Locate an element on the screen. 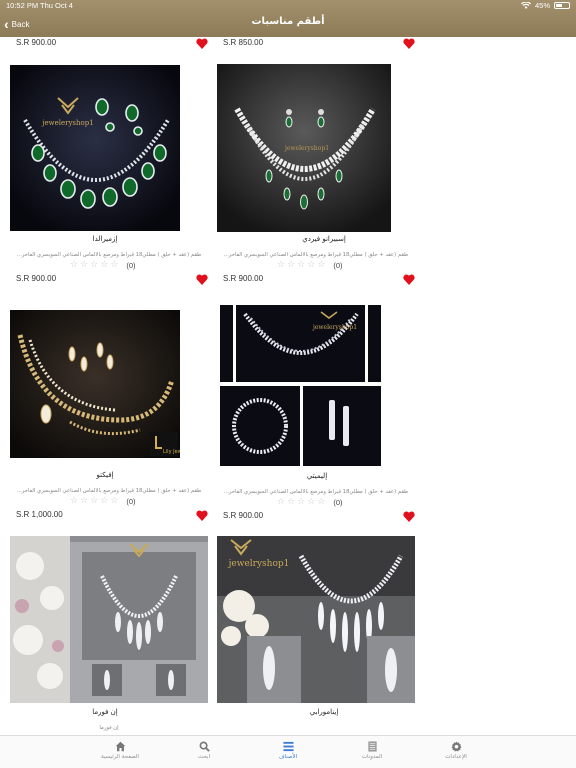 This screenshot has width=576, height=768. product-image: jewelryshop1 is located at coordinates (316, 619).